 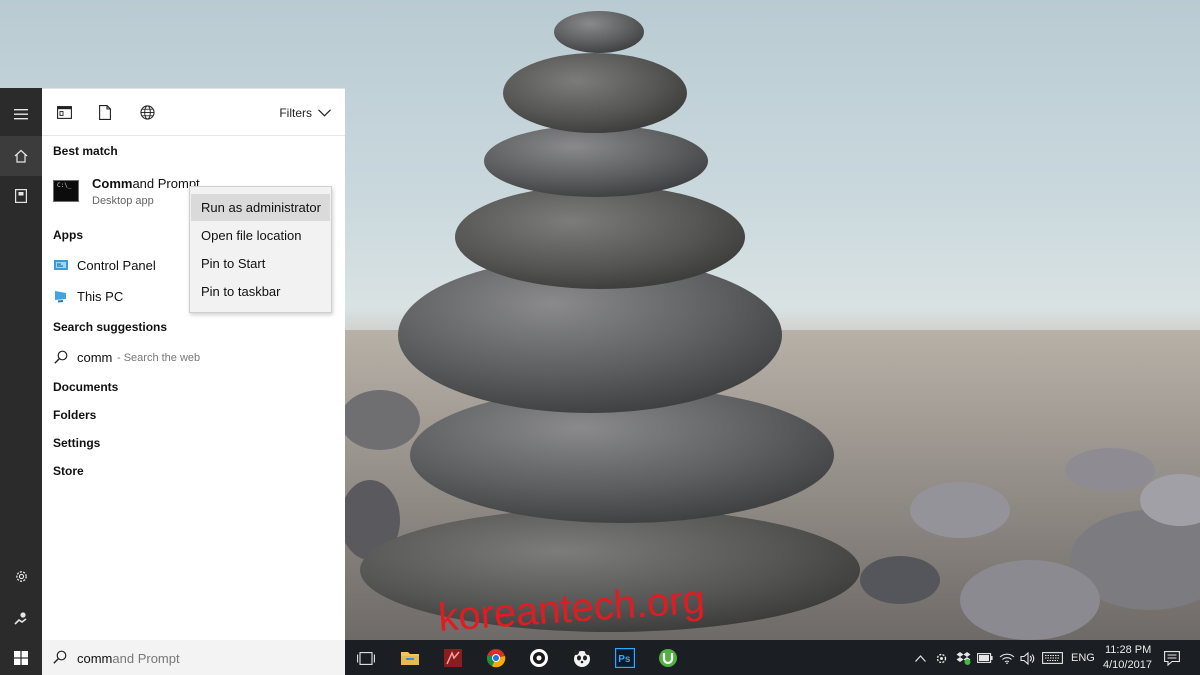 I want to click on apps-heading: Apps, so click(x=68, y=235).